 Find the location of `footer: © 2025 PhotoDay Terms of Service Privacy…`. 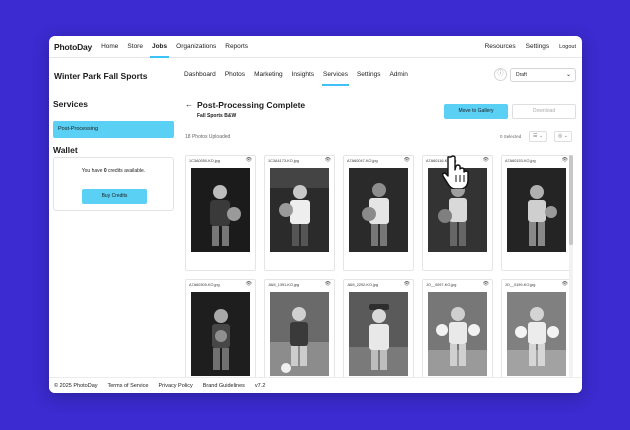

footer: © 2025 PhotoDay Terms of Service Privacy… is located at coordinates (315, 385).